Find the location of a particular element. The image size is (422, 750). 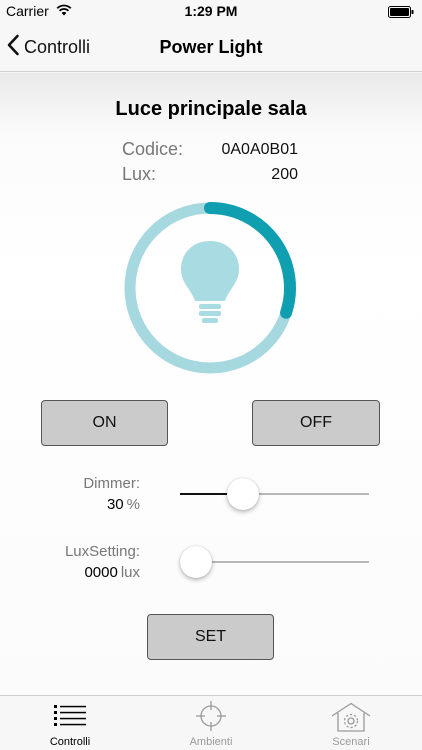

tab-controlli: Controlli is located at coordinates (70, 723).